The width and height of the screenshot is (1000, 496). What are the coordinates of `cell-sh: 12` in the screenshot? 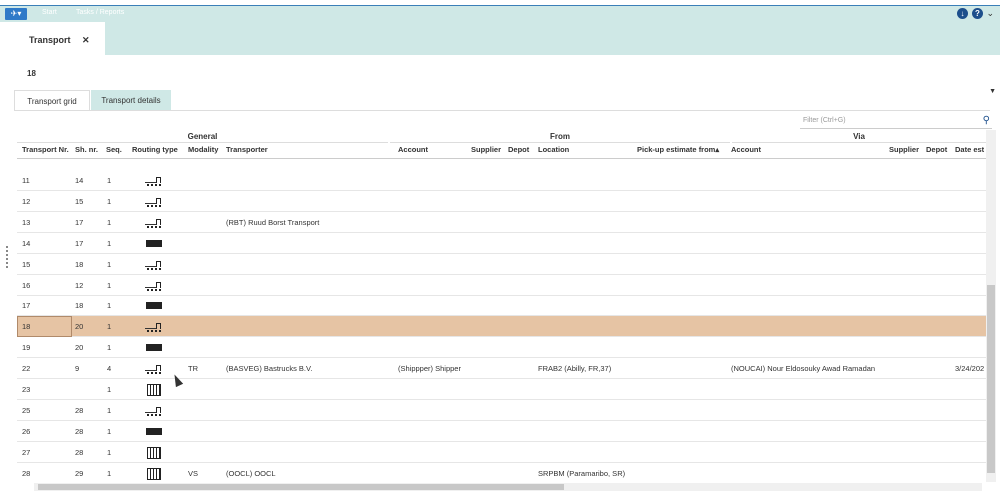 It's located at (79, 285).